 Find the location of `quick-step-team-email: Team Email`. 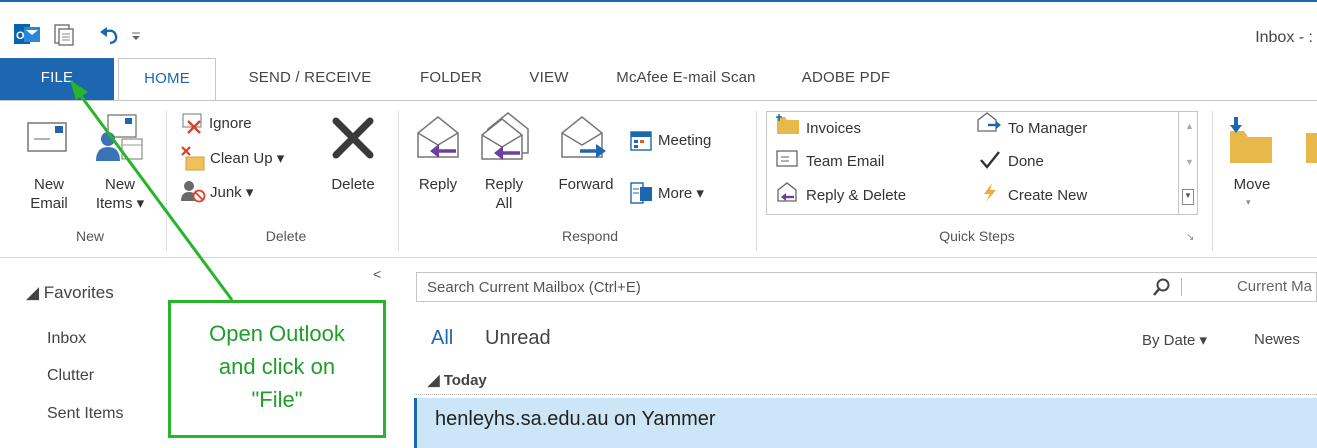

quick-step-team-email: Team Email is located at coordinates (845, 161).